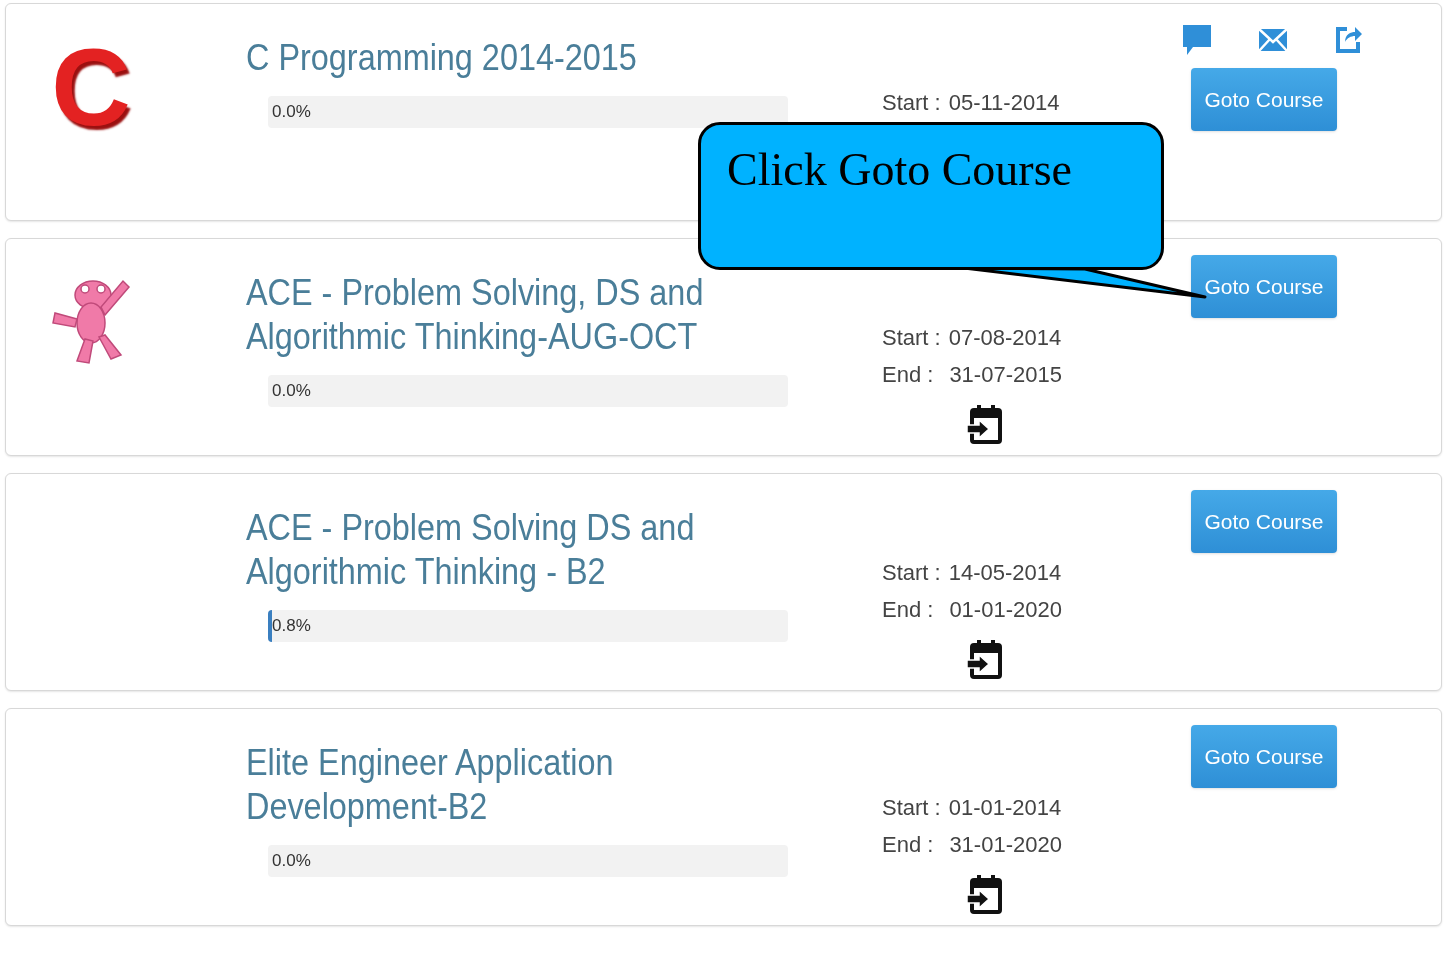 The width and height of the screenshot is (1447, 966). I want to click on course-title: C Programming 2014-2015, so click(489, 58).